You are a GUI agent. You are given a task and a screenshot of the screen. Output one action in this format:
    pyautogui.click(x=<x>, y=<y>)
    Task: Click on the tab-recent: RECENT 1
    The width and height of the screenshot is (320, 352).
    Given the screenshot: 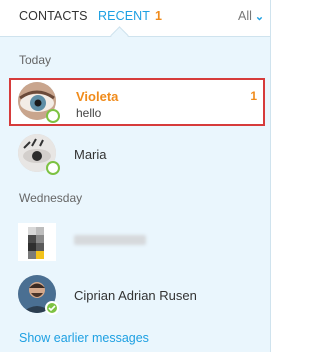 What is the action you would take?
    pyautogui.click(x=130, y=16)
    